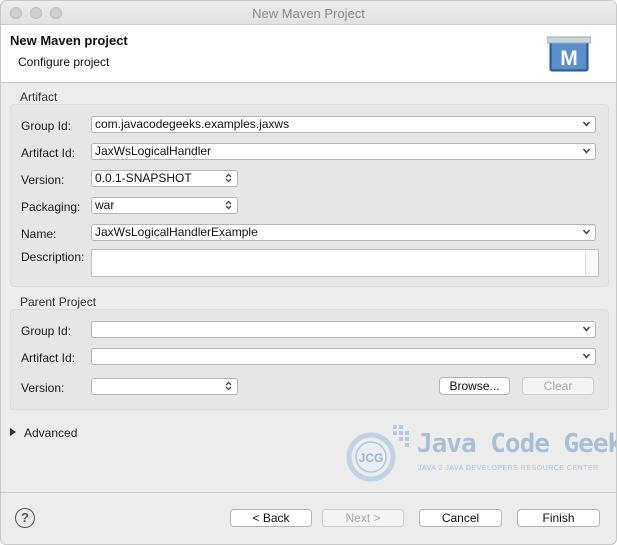 The height and width of the screenshot is (545, 617). Describe the element at coordinates (51, 207) in the screenshot. I see `packaging-label: Packaging:` at that location.